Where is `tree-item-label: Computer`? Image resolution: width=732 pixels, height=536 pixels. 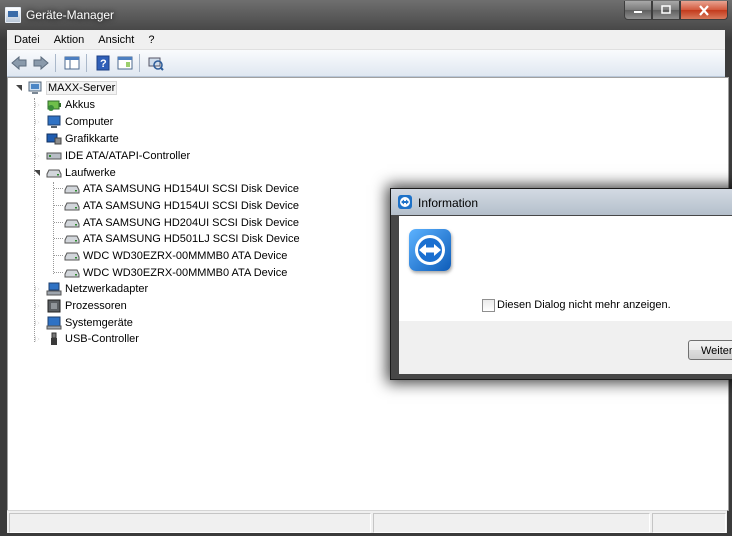 tree-item-label: Computer is located at coordinates (89, 122).